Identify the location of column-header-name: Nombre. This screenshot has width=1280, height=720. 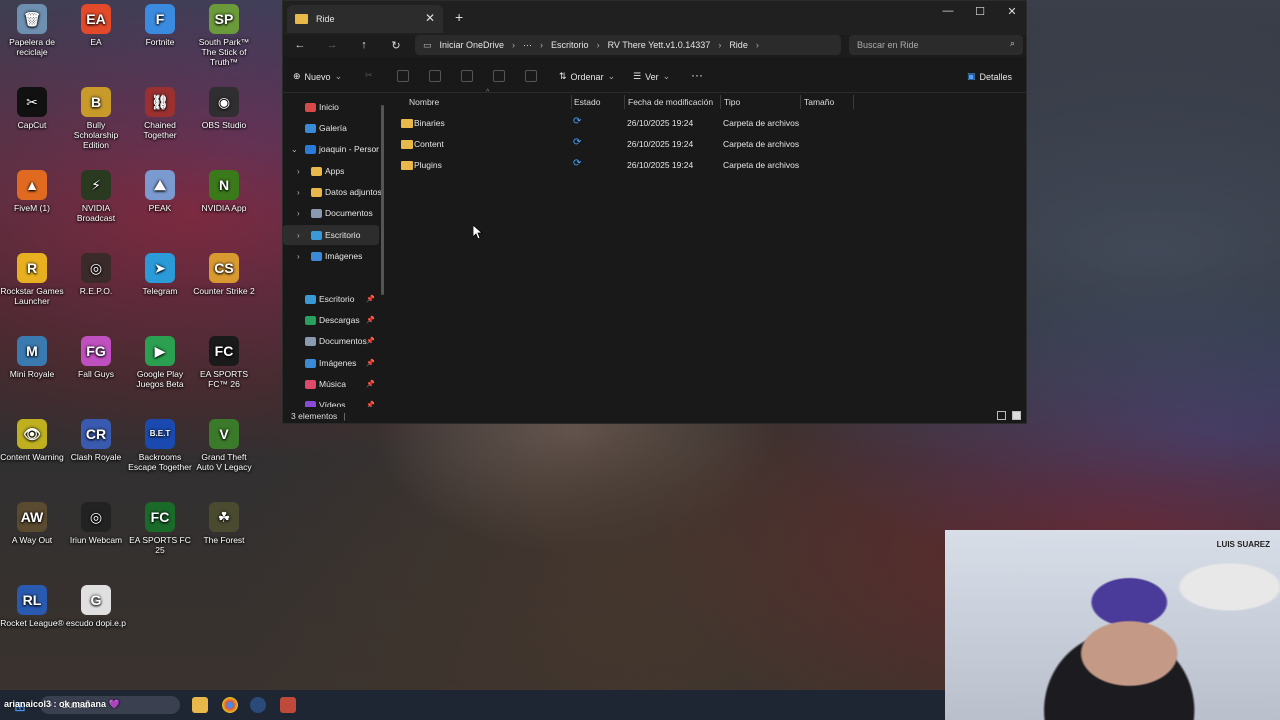
(424, 102).